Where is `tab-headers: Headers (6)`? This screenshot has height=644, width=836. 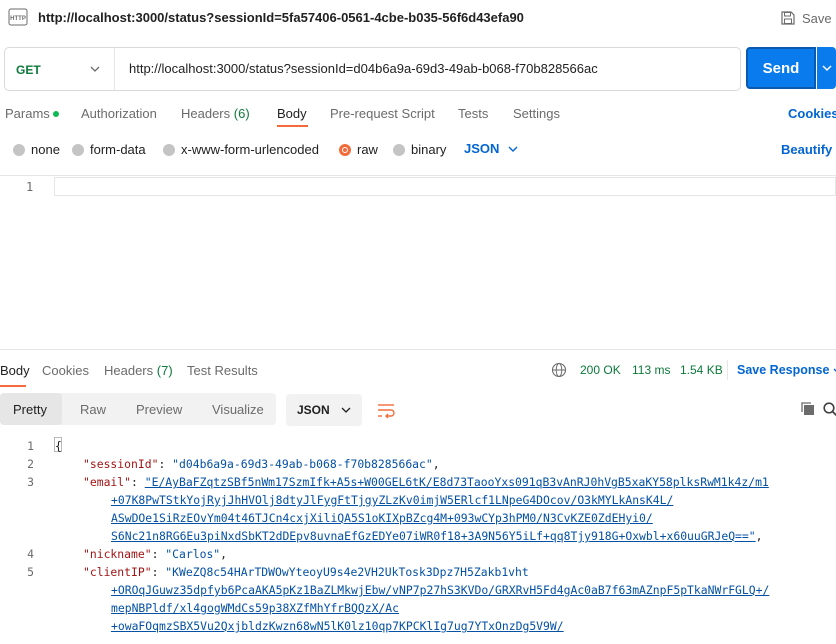
tab-headers: Headers (6) is located at coordinates (215, 113).